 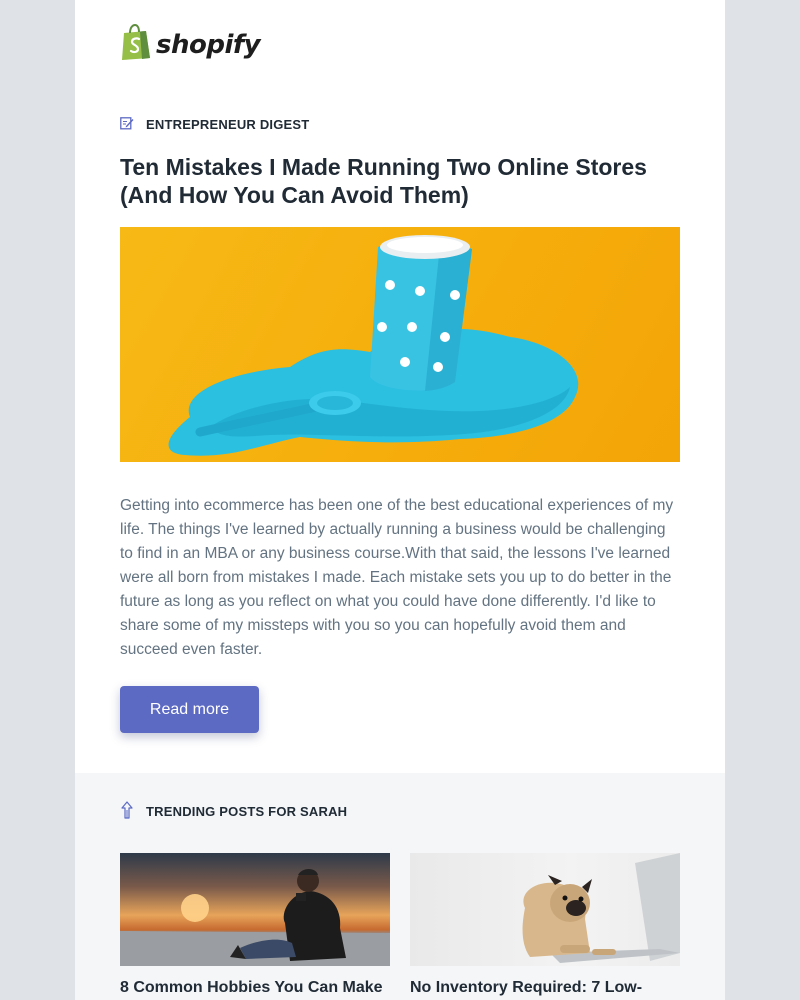 I want to click on trending-post-card: No Inventory Required: 7 Low-, so click(x=545, y=925).